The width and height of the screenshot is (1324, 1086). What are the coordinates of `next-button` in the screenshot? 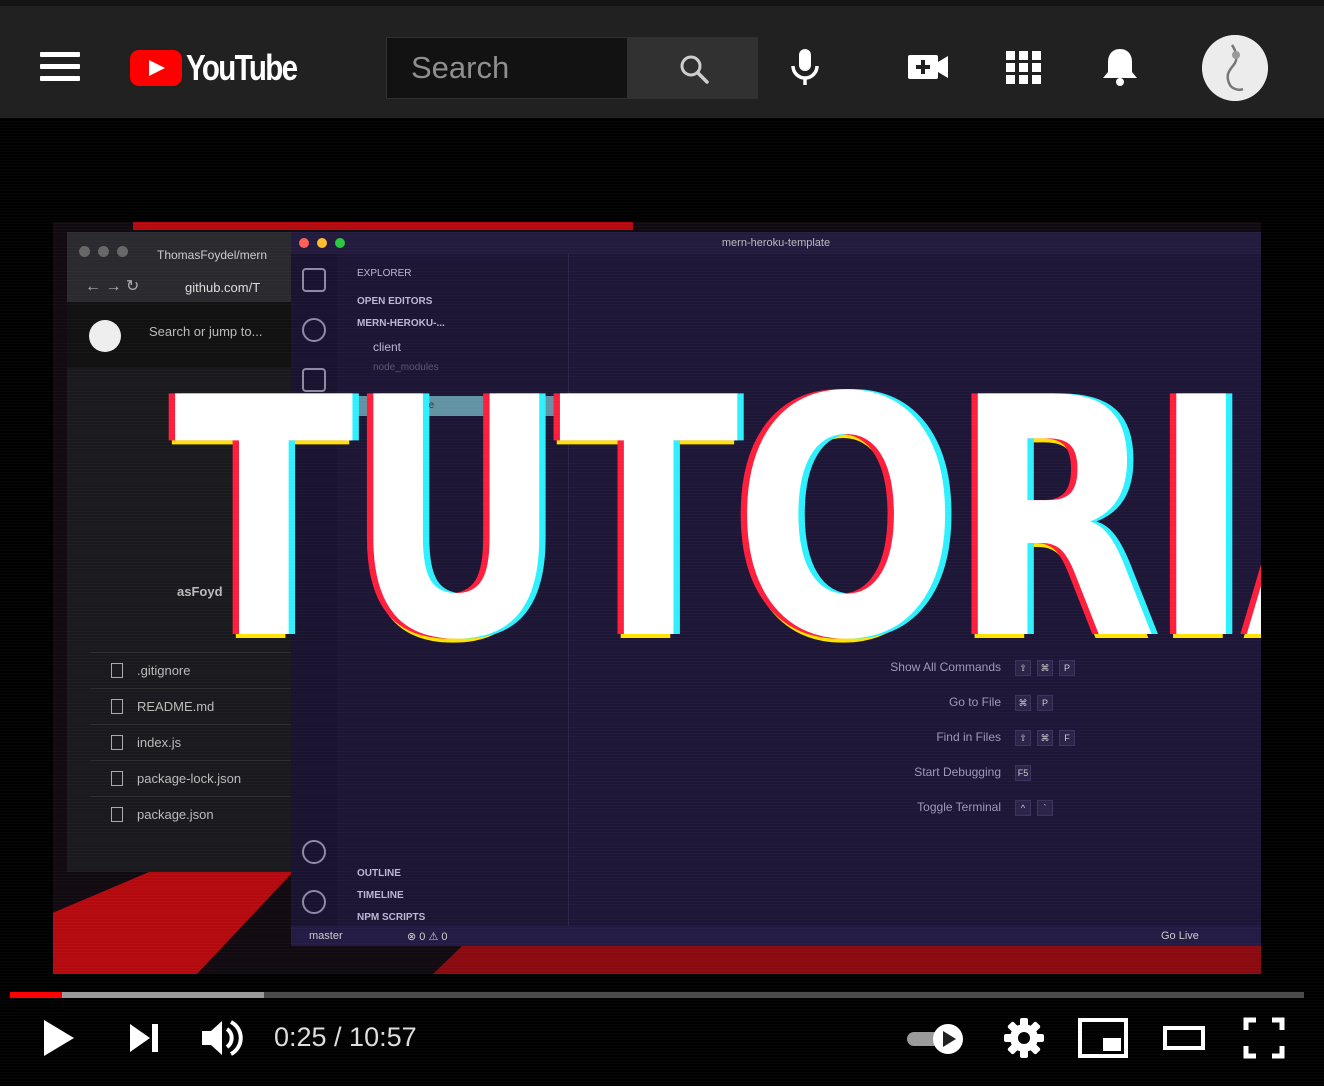 It's located at (146, 1038).